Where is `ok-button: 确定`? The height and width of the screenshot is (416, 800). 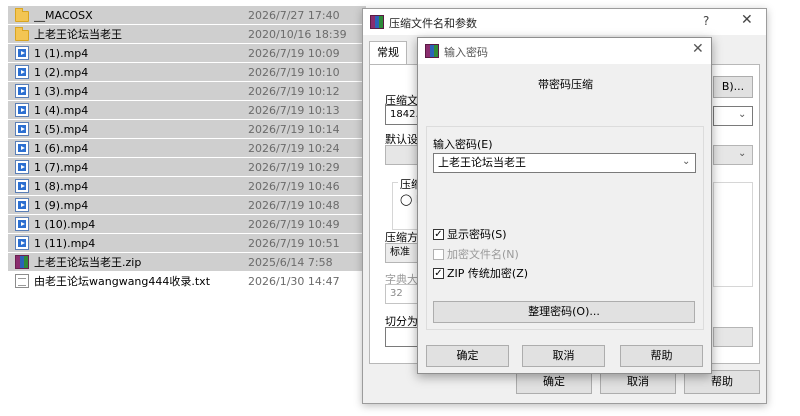 ok-button: 确定 is located at coordinates (467, 356).